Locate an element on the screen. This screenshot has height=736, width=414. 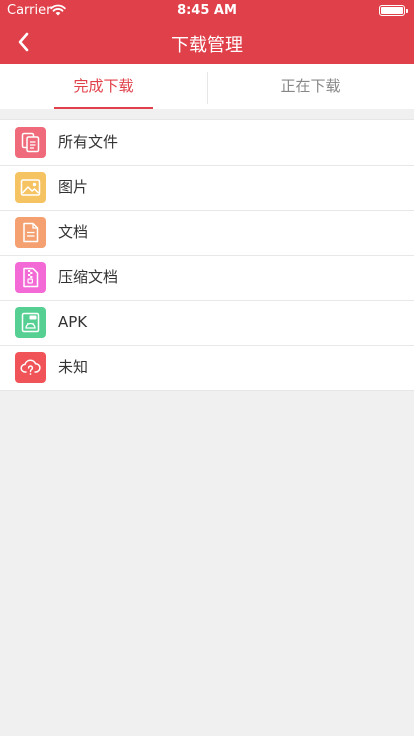
list-item-archives: 压缩文档 is located at coordinates (207, 277).